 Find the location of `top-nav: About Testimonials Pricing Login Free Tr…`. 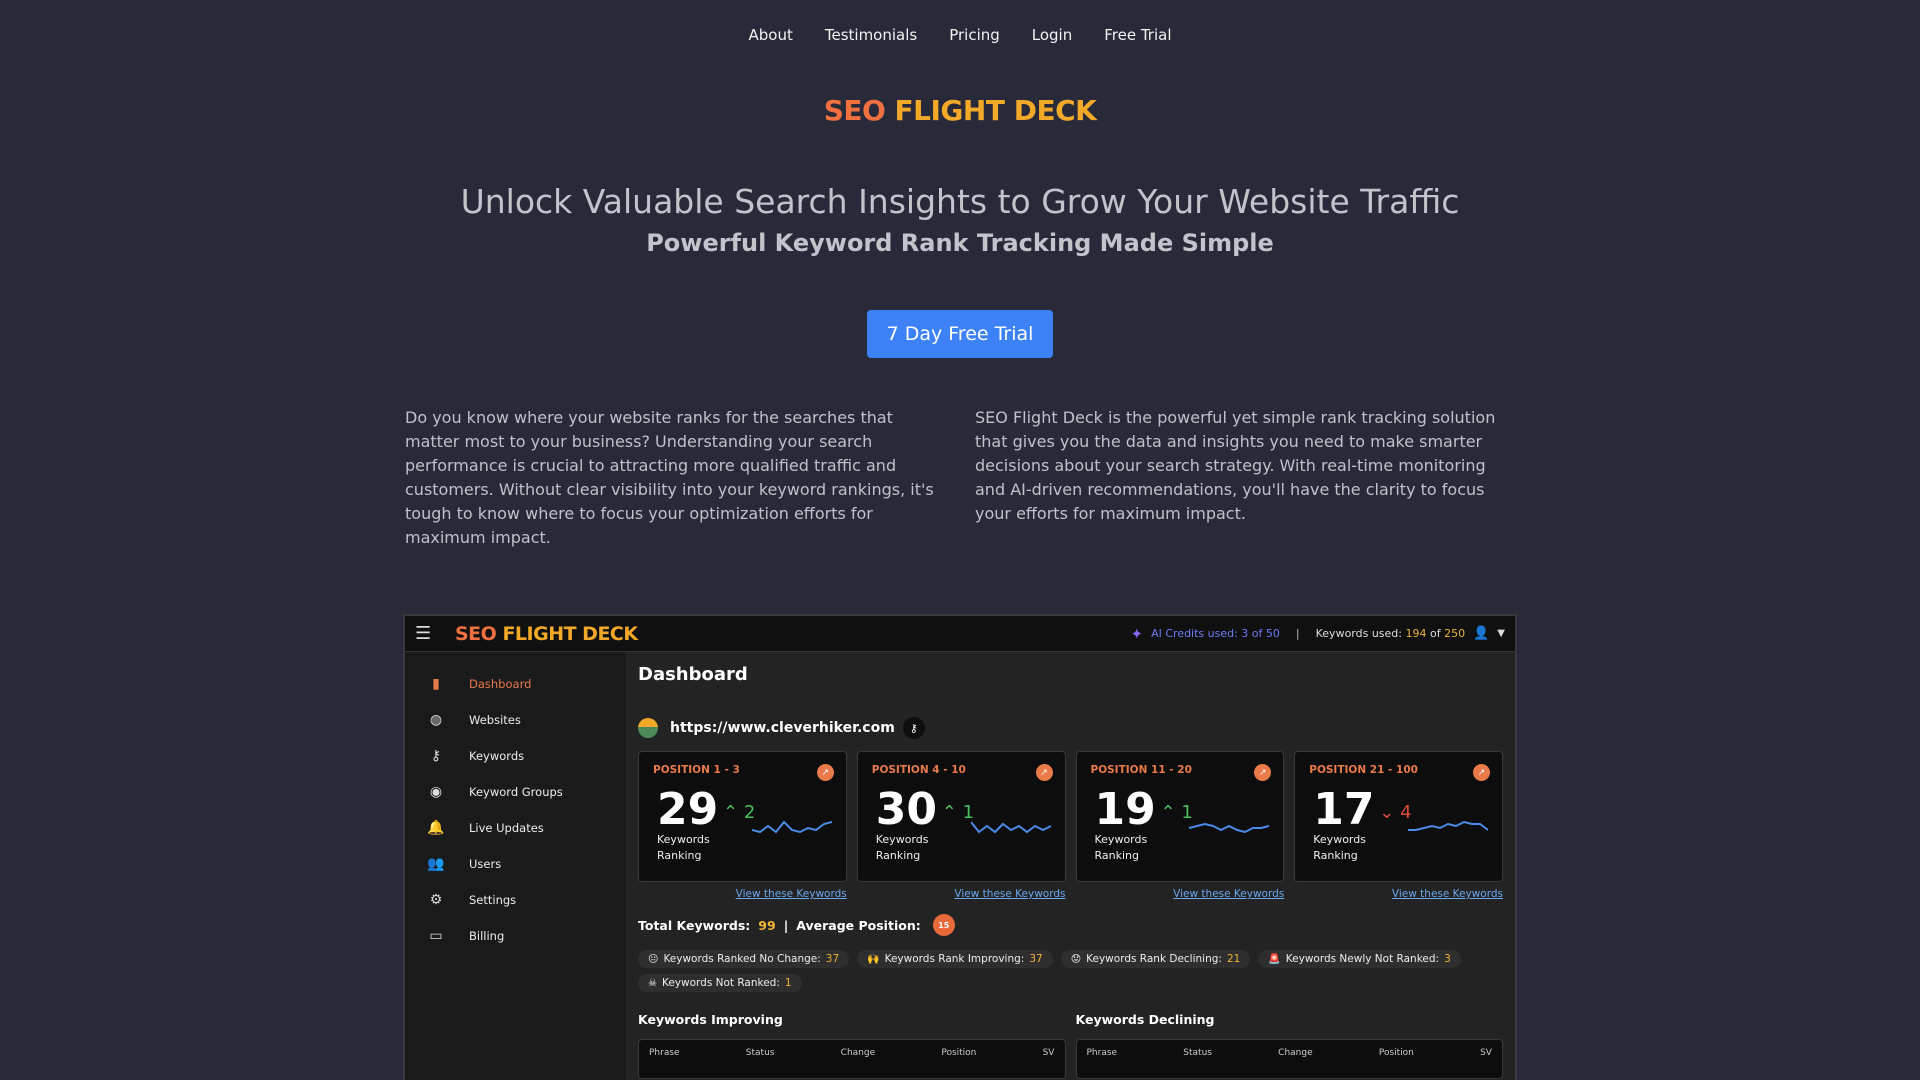

top-nav: About Testimonials Pricing Login Free Tr… is located at coordinates (960, 35).